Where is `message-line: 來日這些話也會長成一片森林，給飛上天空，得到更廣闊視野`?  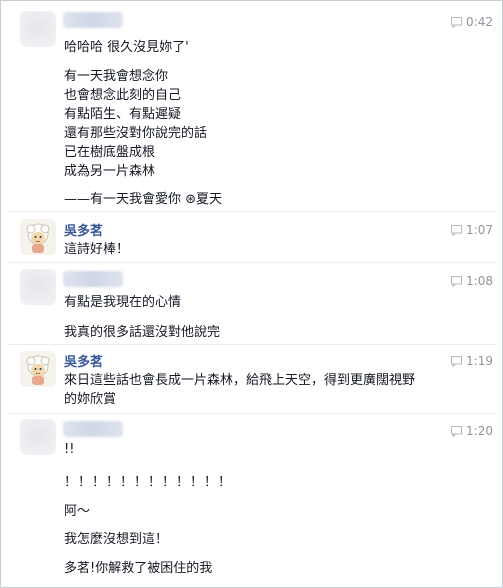
message-line: 來日這些話也會長成一片森林，給飛上天空，得到更廣闊視野 is located at coordinates (240, 380).